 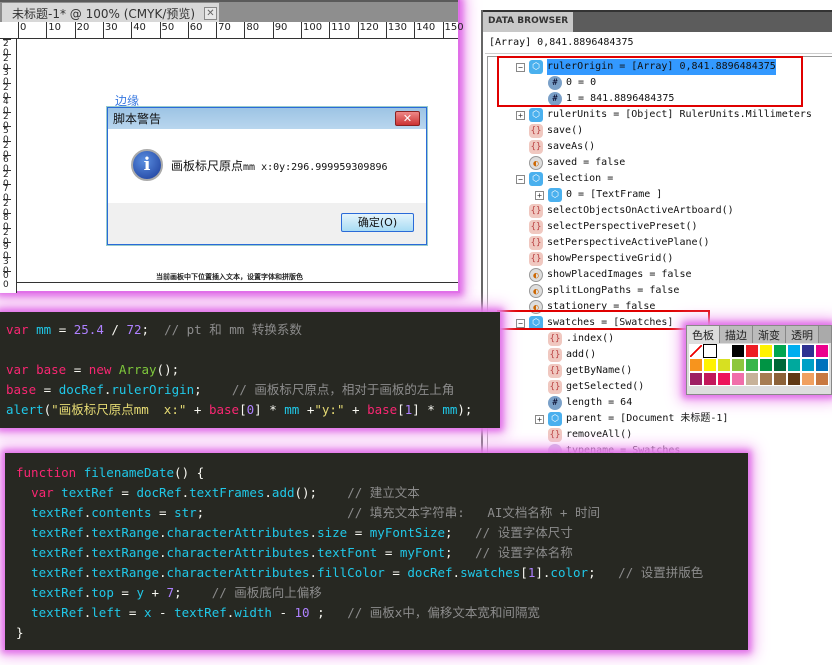 What do you see at coordinates (583, 435) in the screenshot?
I see `tree-row: {} removeAll()` at bounding box center [583, 435].